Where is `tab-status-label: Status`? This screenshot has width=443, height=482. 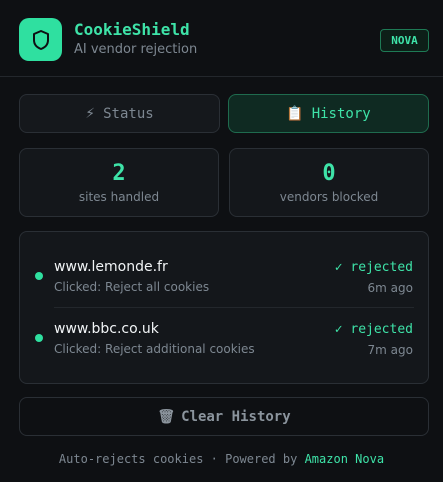
tab-status-label: Status is located at coordinates (128, 113).